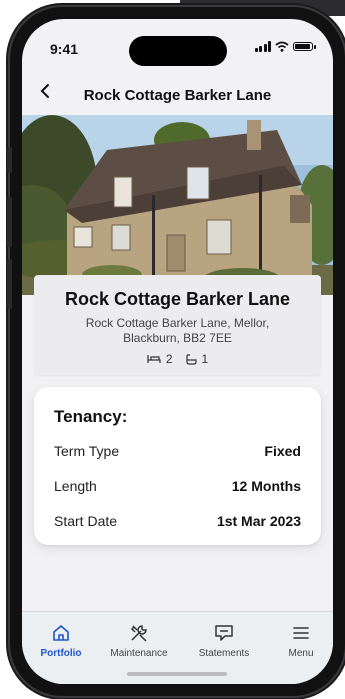  What do you see at coordinates (138, 633) in the screenshot?
I see `tools-icon` at bounding box center [138, 633].